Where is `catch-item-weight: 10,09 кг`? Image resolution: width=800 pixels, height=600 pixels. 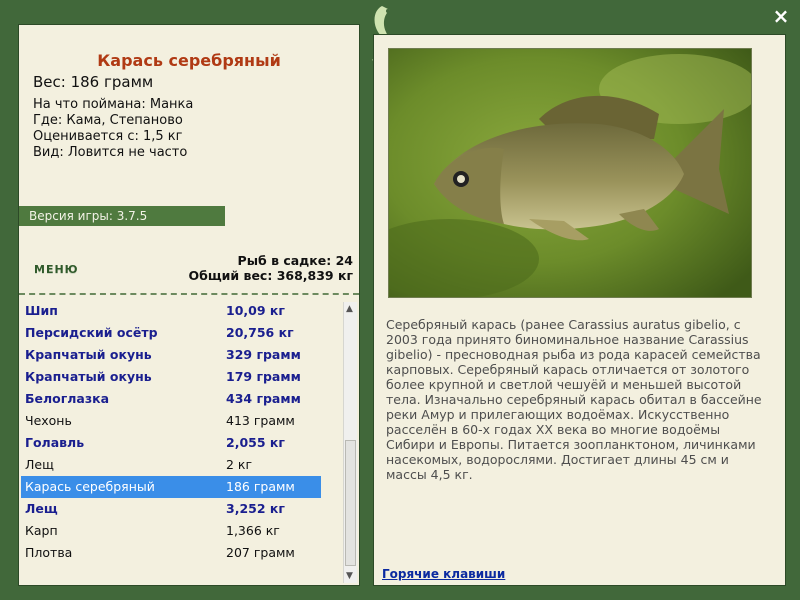 catch-item-weight: 10,09 кг is located at coordinates (255, 310).